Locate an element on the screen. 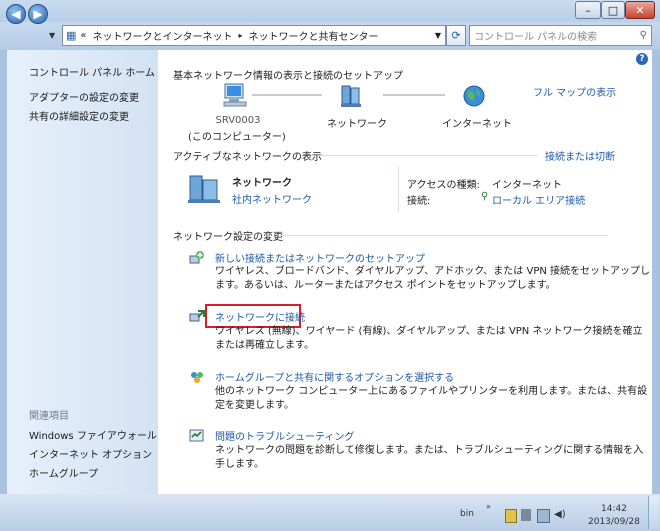 The width and height of the screenshot is (660, 531). full-map-link: フル マップの表示 is located at coordinates (574, 91).